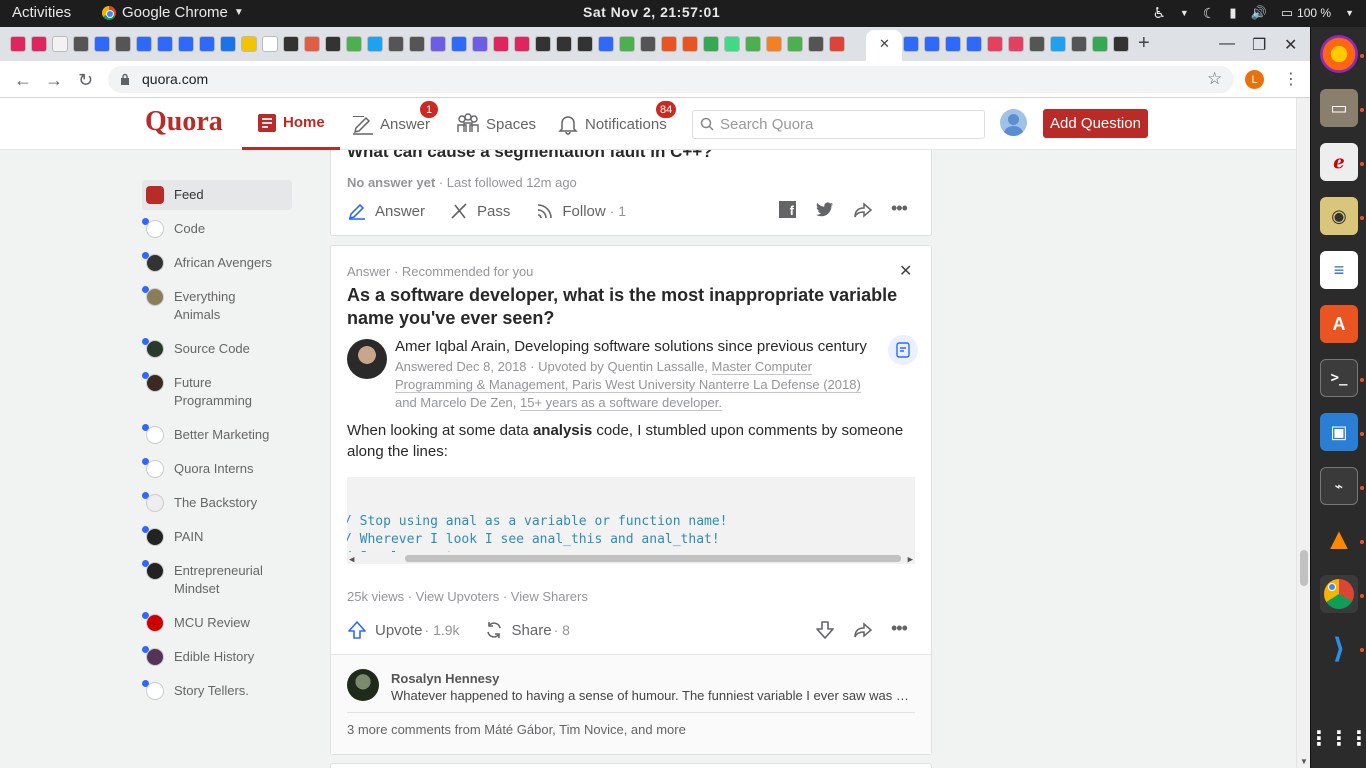 Image resolution: width=1366 pixels, height=768 pixels. Describe the element at coordinates (838, 124) in the screenshot. I see `search-input: Search Quora` at that location.